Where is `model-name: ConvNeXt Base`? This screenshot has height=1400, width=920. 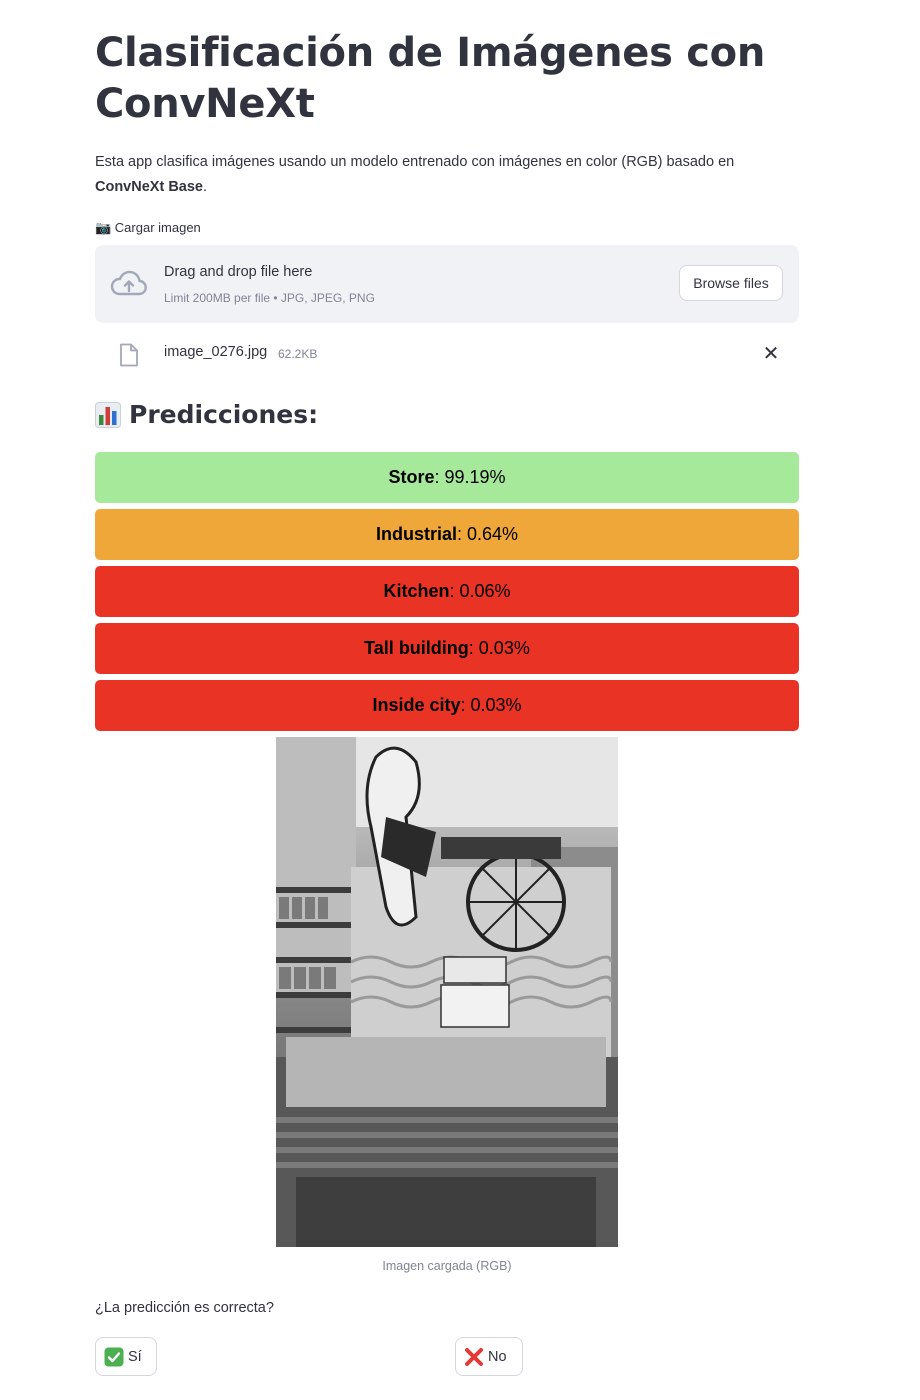 model-name: ConvNeXt Base is located at coordinates (149, 187).